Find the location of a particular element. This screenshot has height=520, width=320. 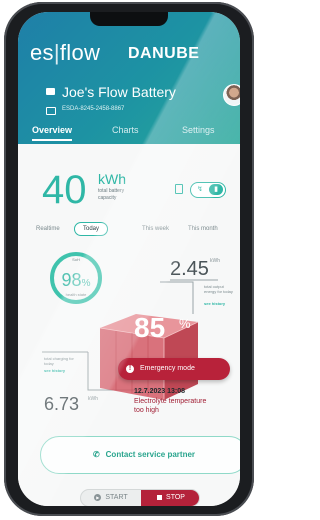

battery-mode-icon: ▮ is located at coordinates (216, 189).